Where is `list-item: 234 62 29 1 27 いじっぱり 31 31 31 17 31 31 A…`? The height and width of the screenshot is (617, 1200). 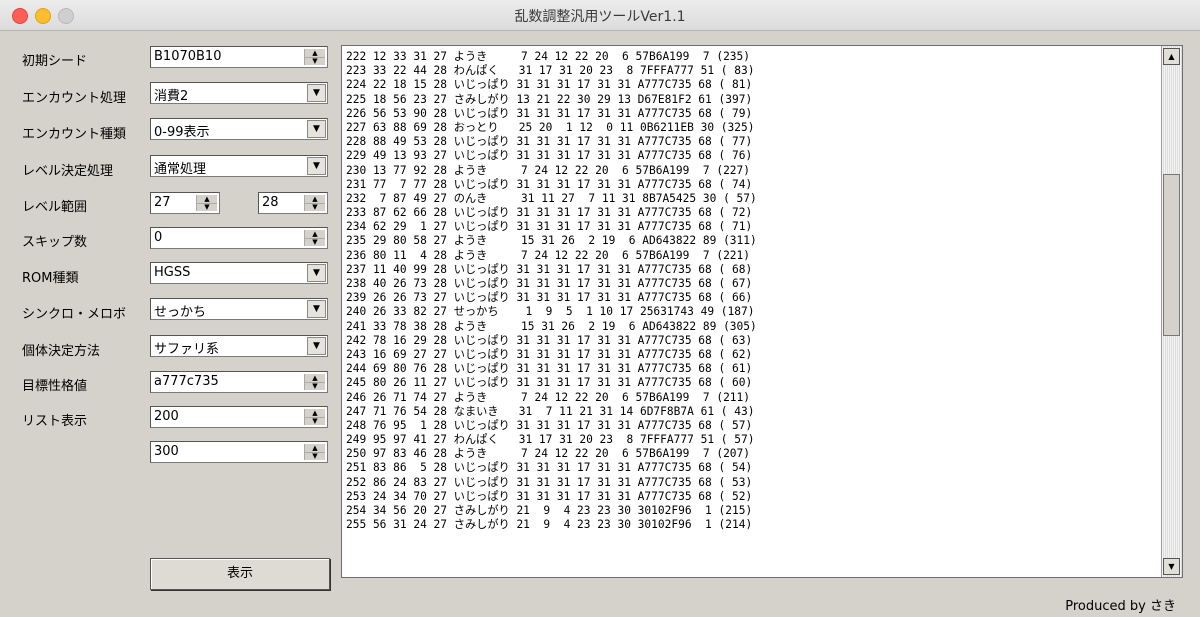
list-item: 234 62 29 1 27 いじっぱり 31 31 31 17 31 31 A… is located at coordinates (752, 227).